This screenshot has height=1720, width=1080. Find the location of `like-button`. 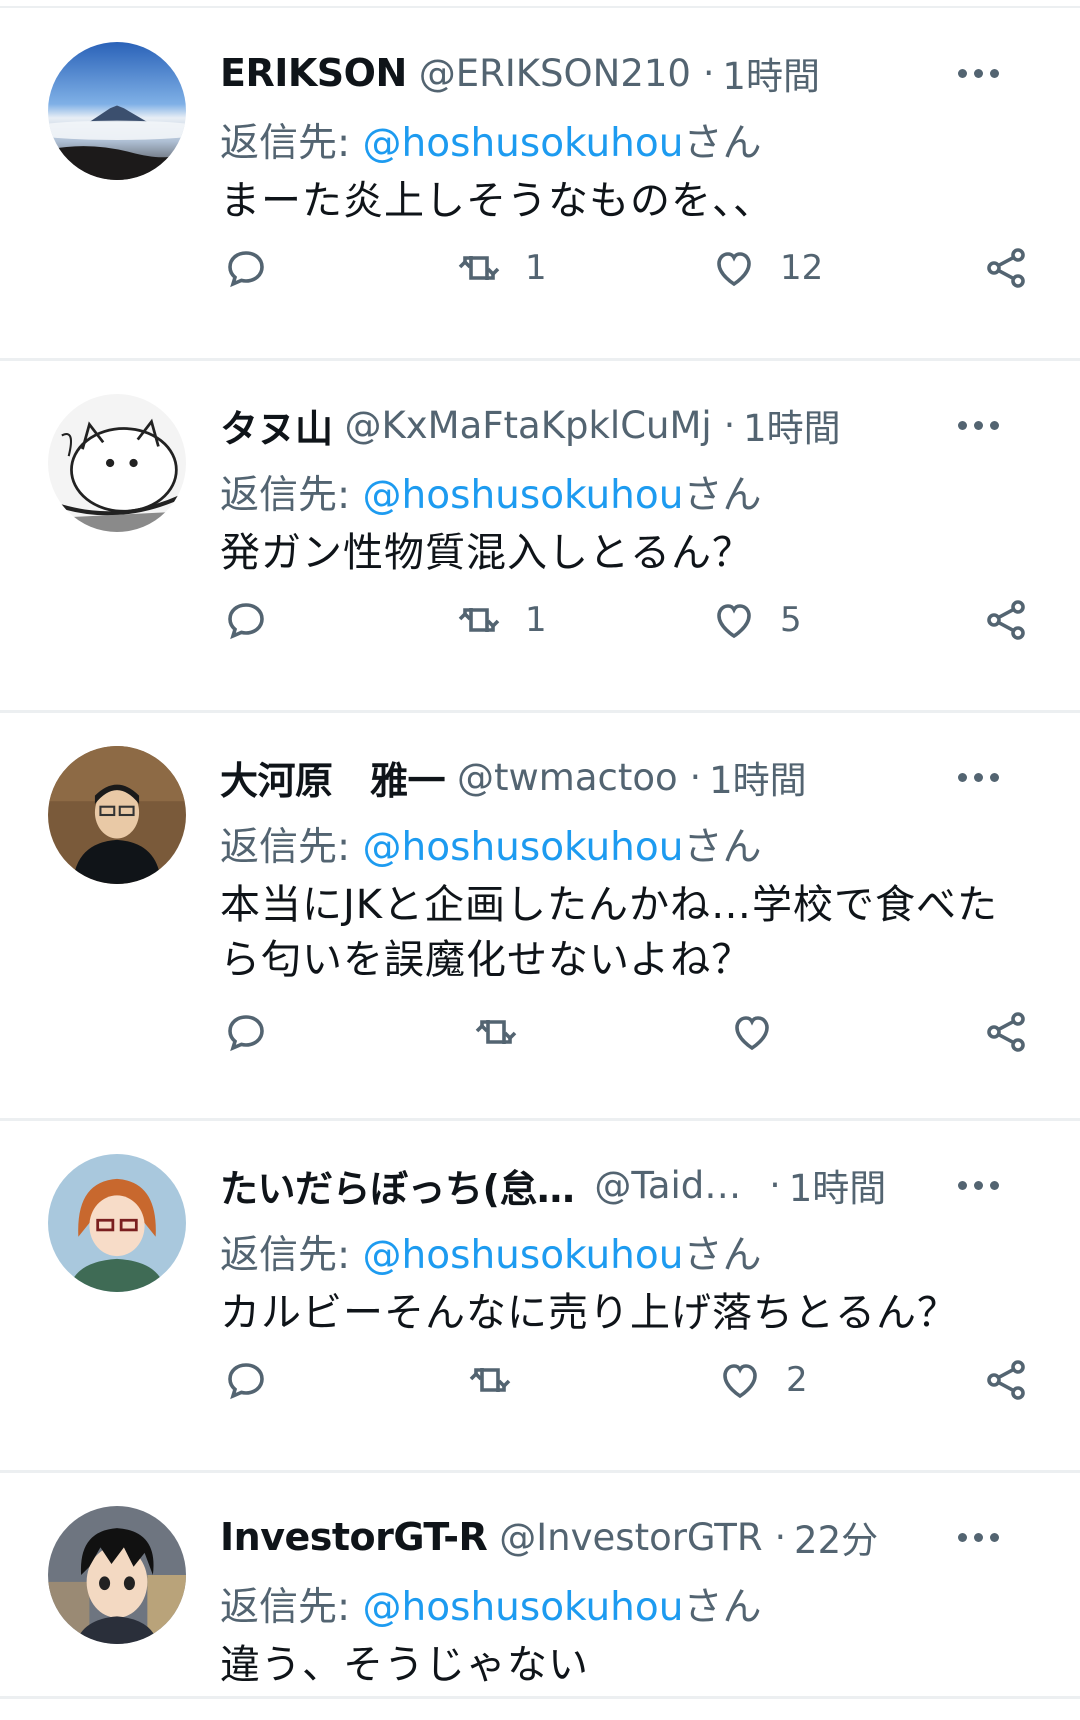

like-button is located at coordinates (763, 1032).